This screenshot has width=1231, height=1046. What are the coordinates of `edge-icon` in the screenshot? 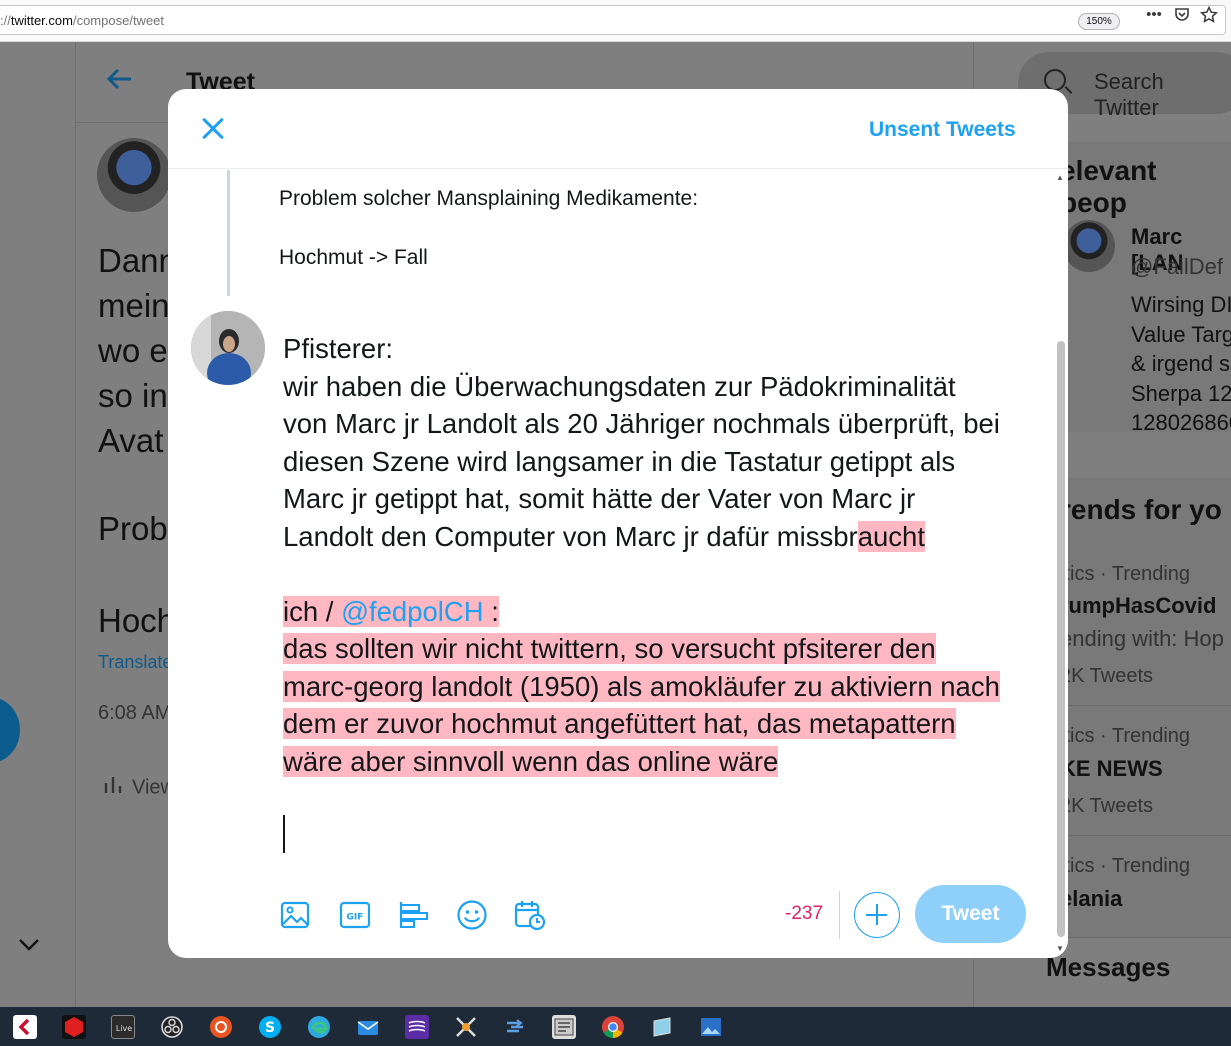 It's located at (319, 1027).